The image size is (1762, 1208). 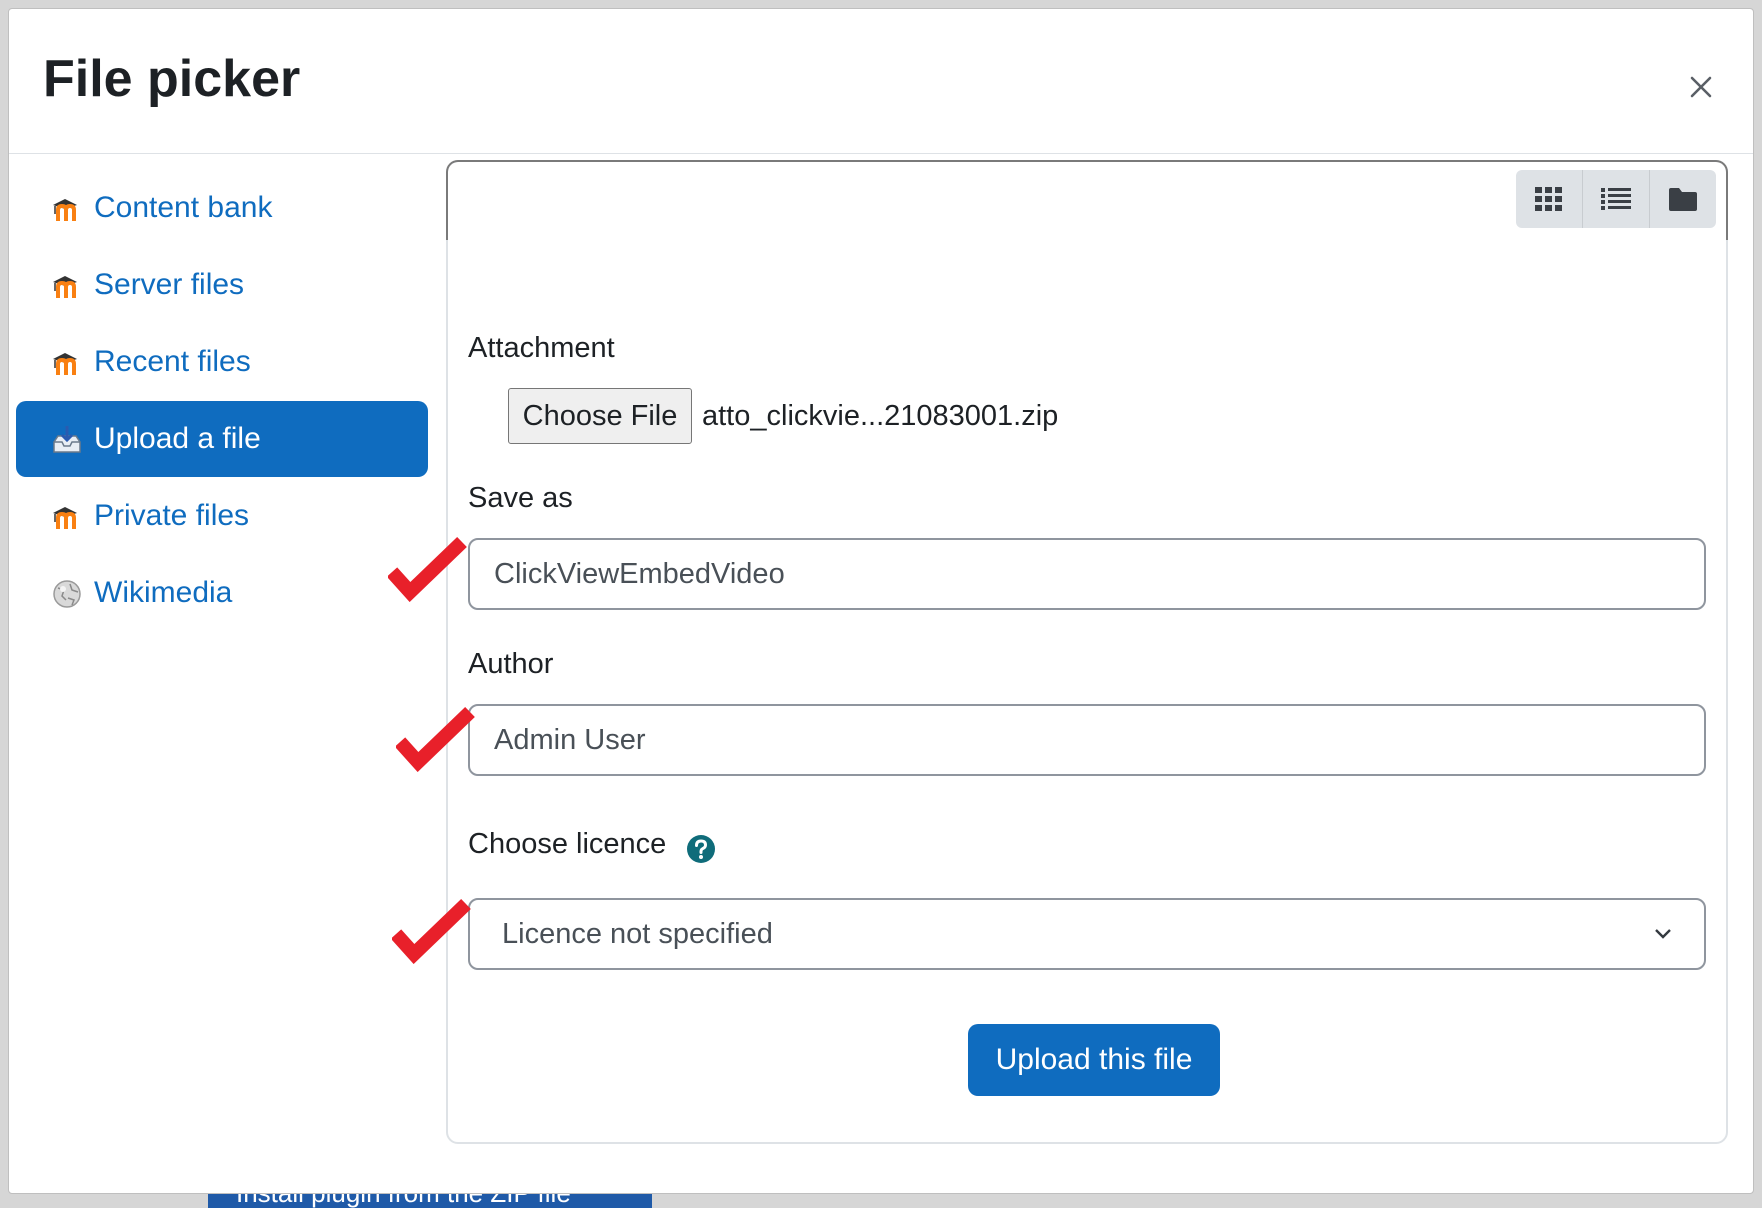 I want to click on folder-view-icon, so click(x=1683, y=199).